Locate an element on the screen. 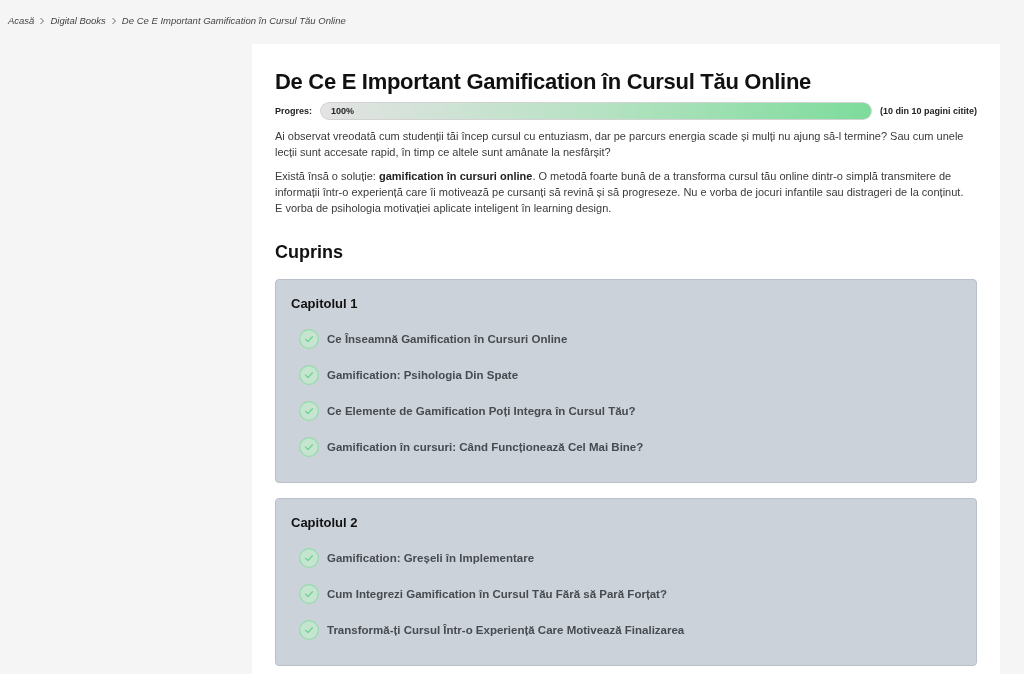  progress-label: Progres: is located at coordinates (293, 111).